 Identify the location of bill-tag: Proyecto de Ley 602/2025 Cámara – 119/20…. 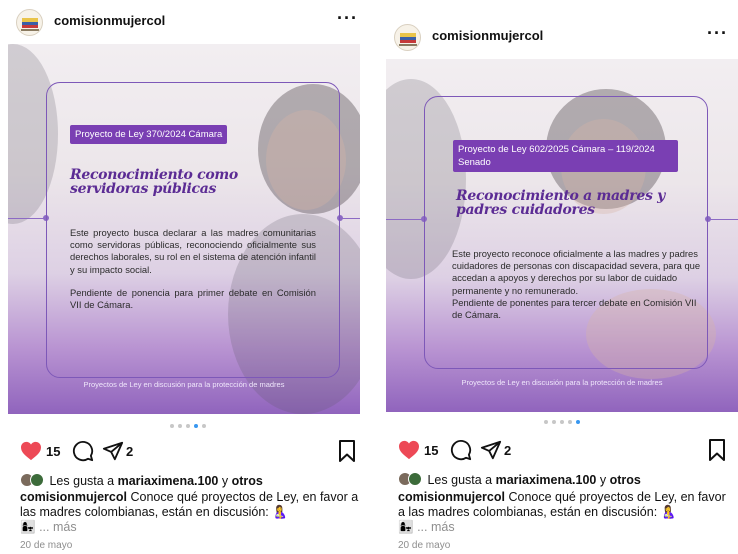
(565, 156).